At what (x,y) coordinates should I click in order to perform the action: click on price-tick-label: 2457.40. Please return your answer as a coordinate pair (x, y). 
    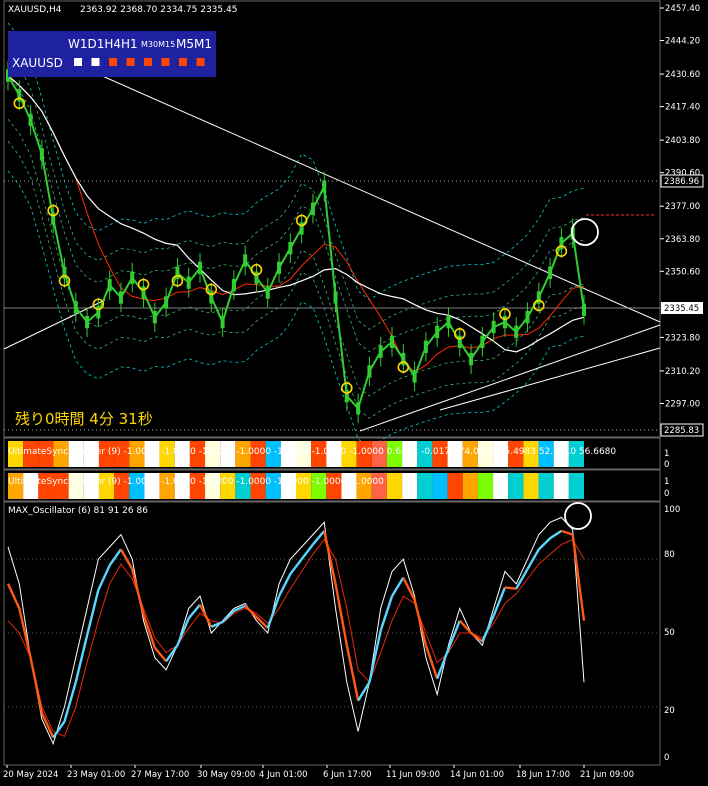
    Looking at the image, I should click on (682, 9).